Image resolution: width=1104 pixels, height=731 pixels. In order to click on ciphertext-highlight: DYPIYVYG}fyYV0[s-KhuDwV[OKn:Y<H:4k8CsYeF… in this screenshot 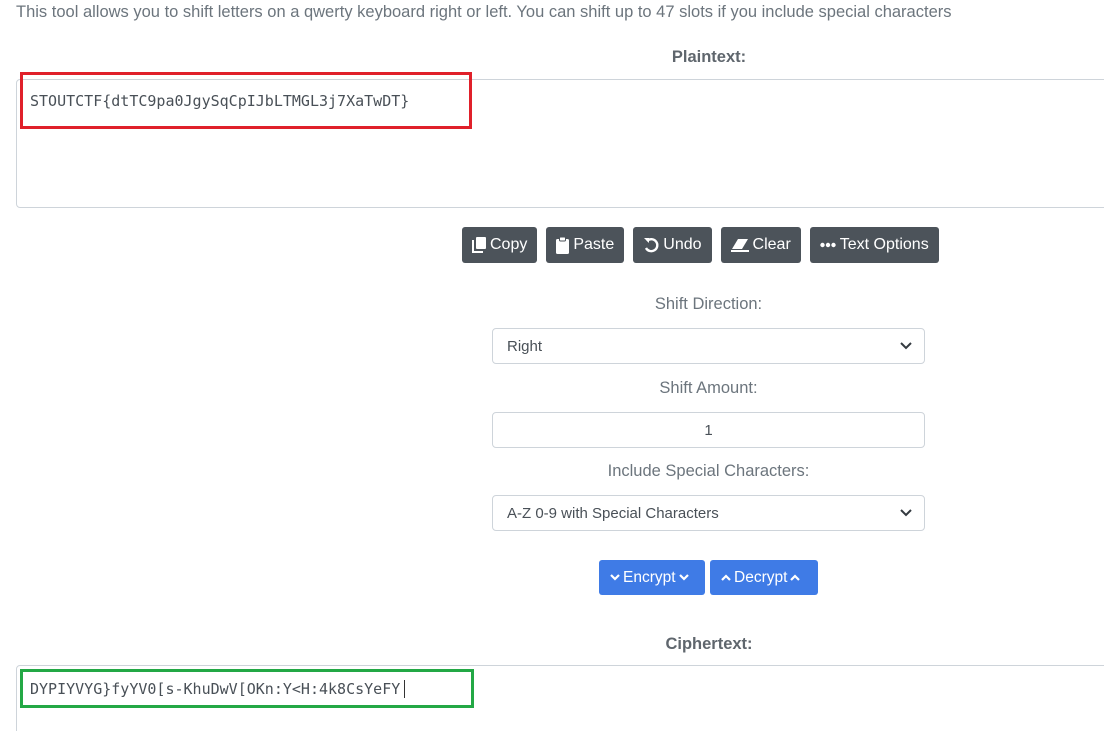, I will do `click(247, 688)`.